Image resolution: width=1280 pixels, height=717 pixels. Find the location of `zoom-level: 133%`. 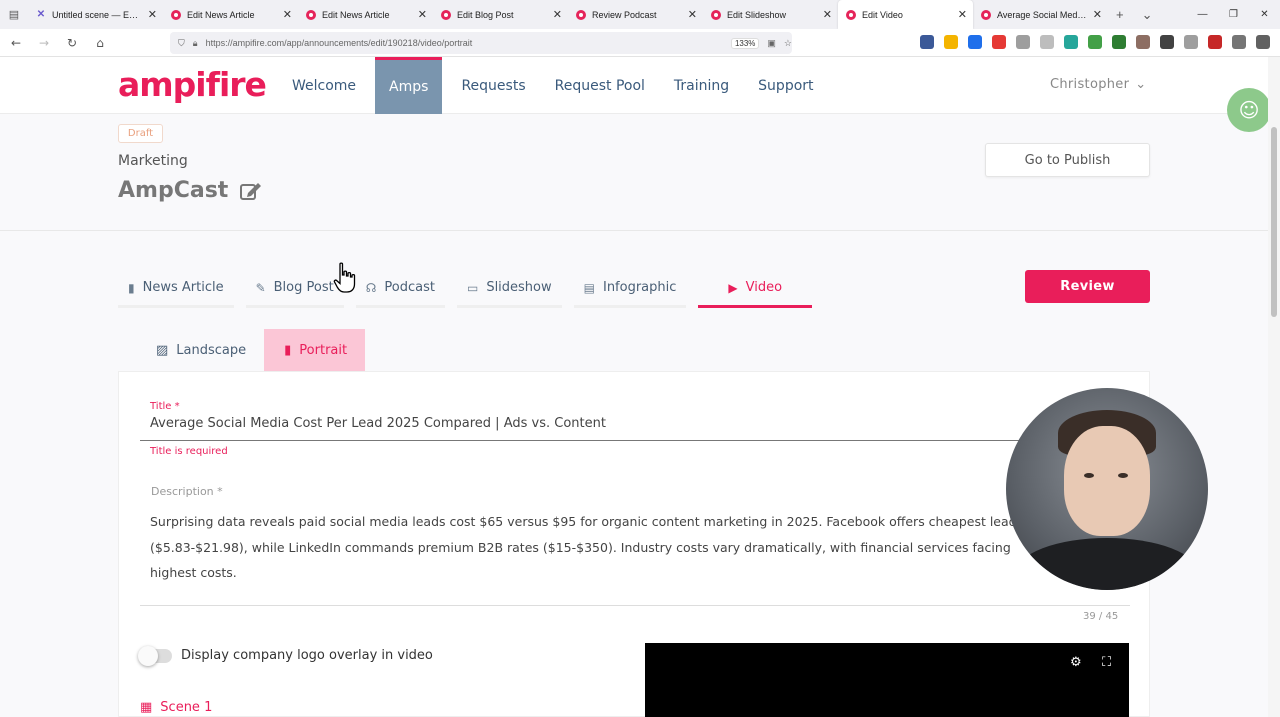

zoom-level: 133% is located at coordinates (745, 43).